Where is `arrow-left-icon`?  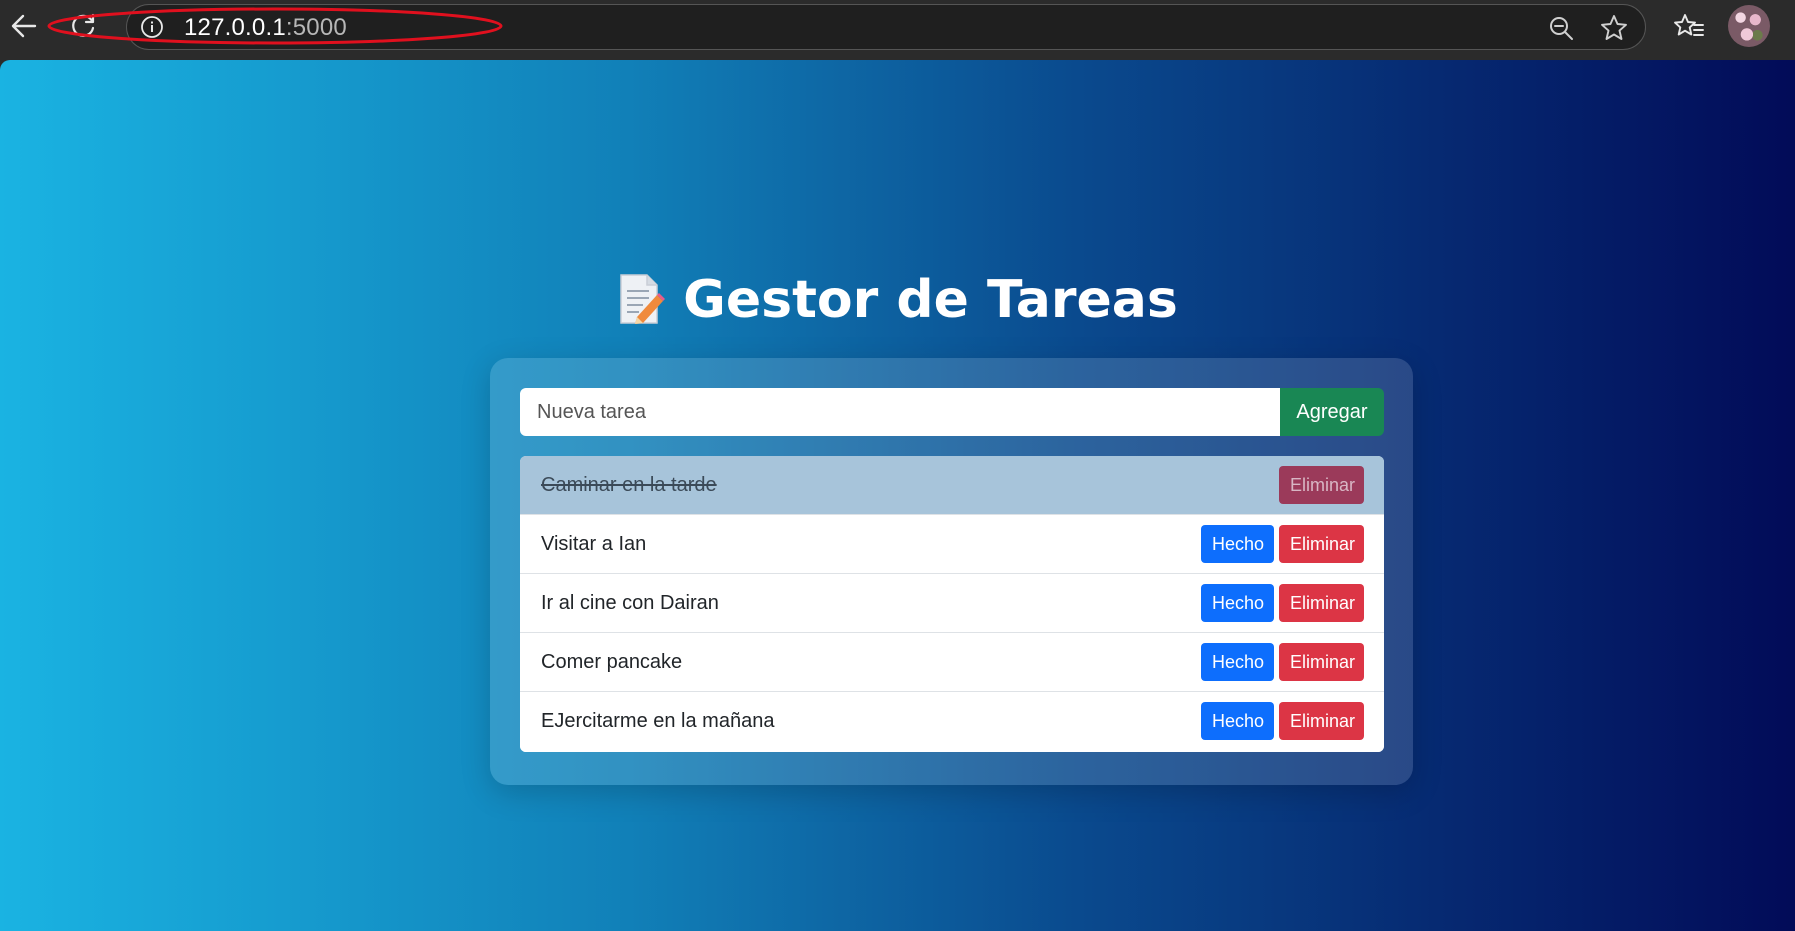 arrow-left-icon is located at coordinates (24, 26).